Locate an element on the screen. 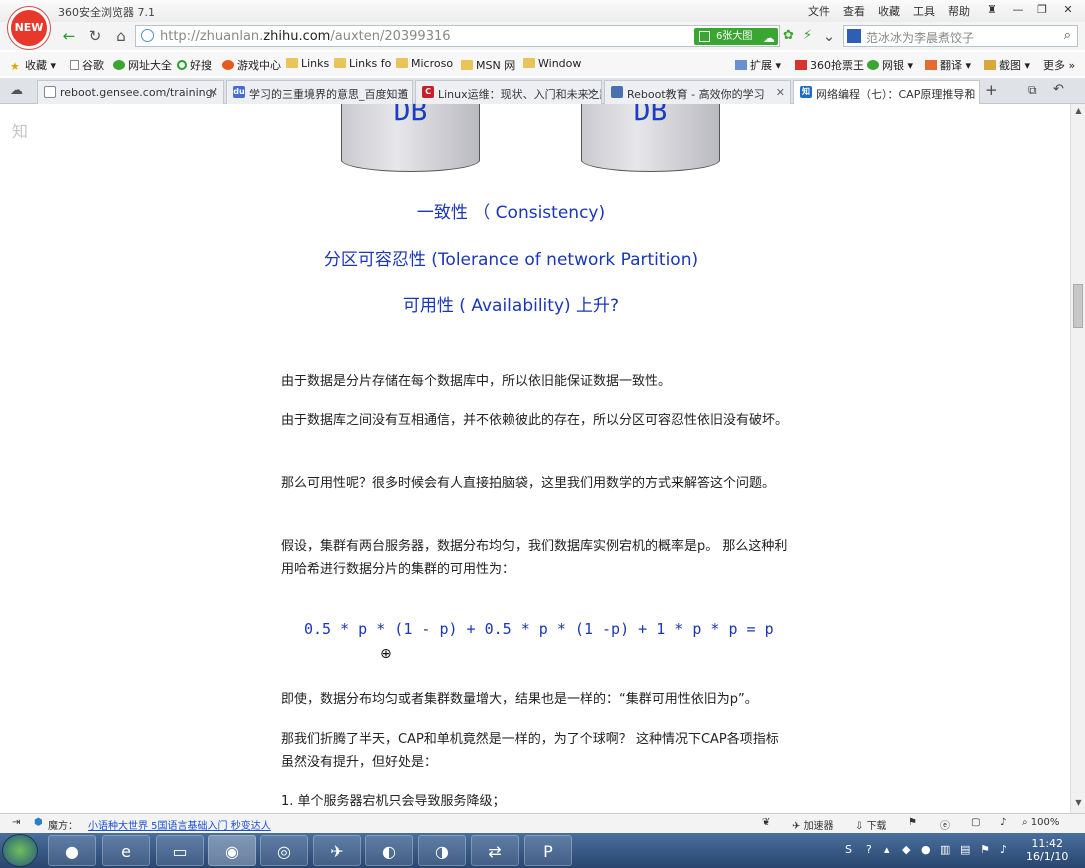  tab-linux-ops: C Linux运维：现状、入门和未来之路 ✕ is located at coordinates (508, 92).